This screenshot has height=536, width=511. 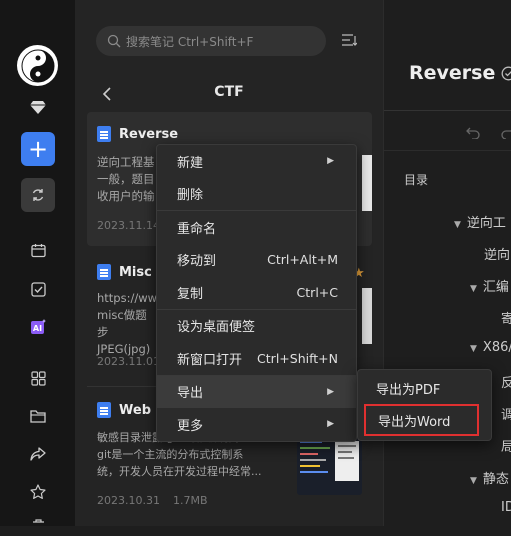 I want to click on menu-item-desktop-sticky: 设为桌面便签, so click(x=256, y=326).